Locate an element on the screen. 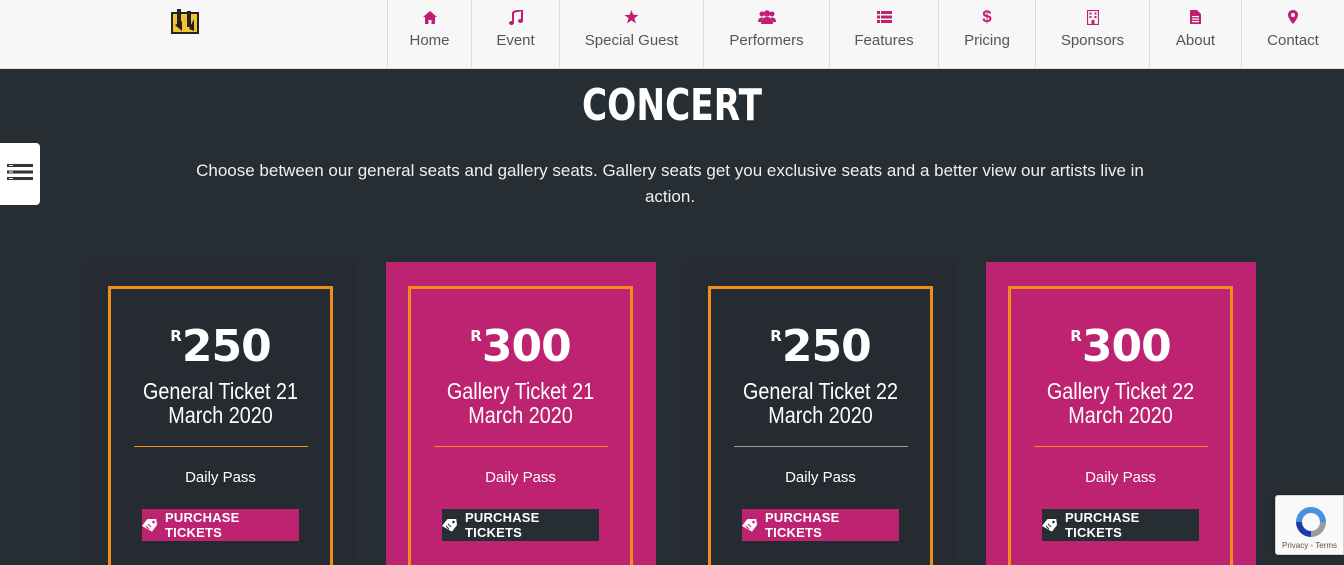 The height and width of the screenshot is (565, 1344). ticket-name: Gallery Ticket 22 March 2020 is located at coordinates (1120, 403).